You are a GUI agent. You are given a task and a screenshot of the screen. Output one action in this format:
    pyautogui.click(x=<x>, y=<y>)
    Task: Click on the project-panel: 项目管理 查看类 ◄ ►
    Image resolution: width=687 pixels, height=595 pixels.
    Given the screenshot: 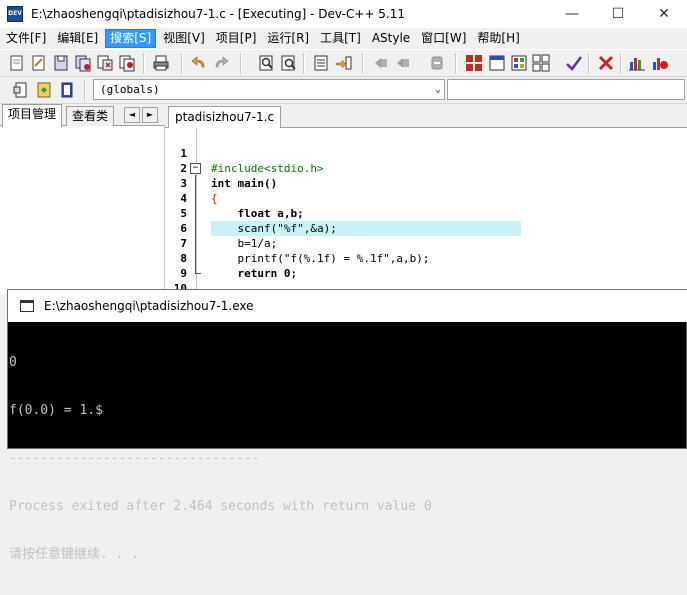 What is the action you would take?
    pyautogui.click(x=82, y=199)
    